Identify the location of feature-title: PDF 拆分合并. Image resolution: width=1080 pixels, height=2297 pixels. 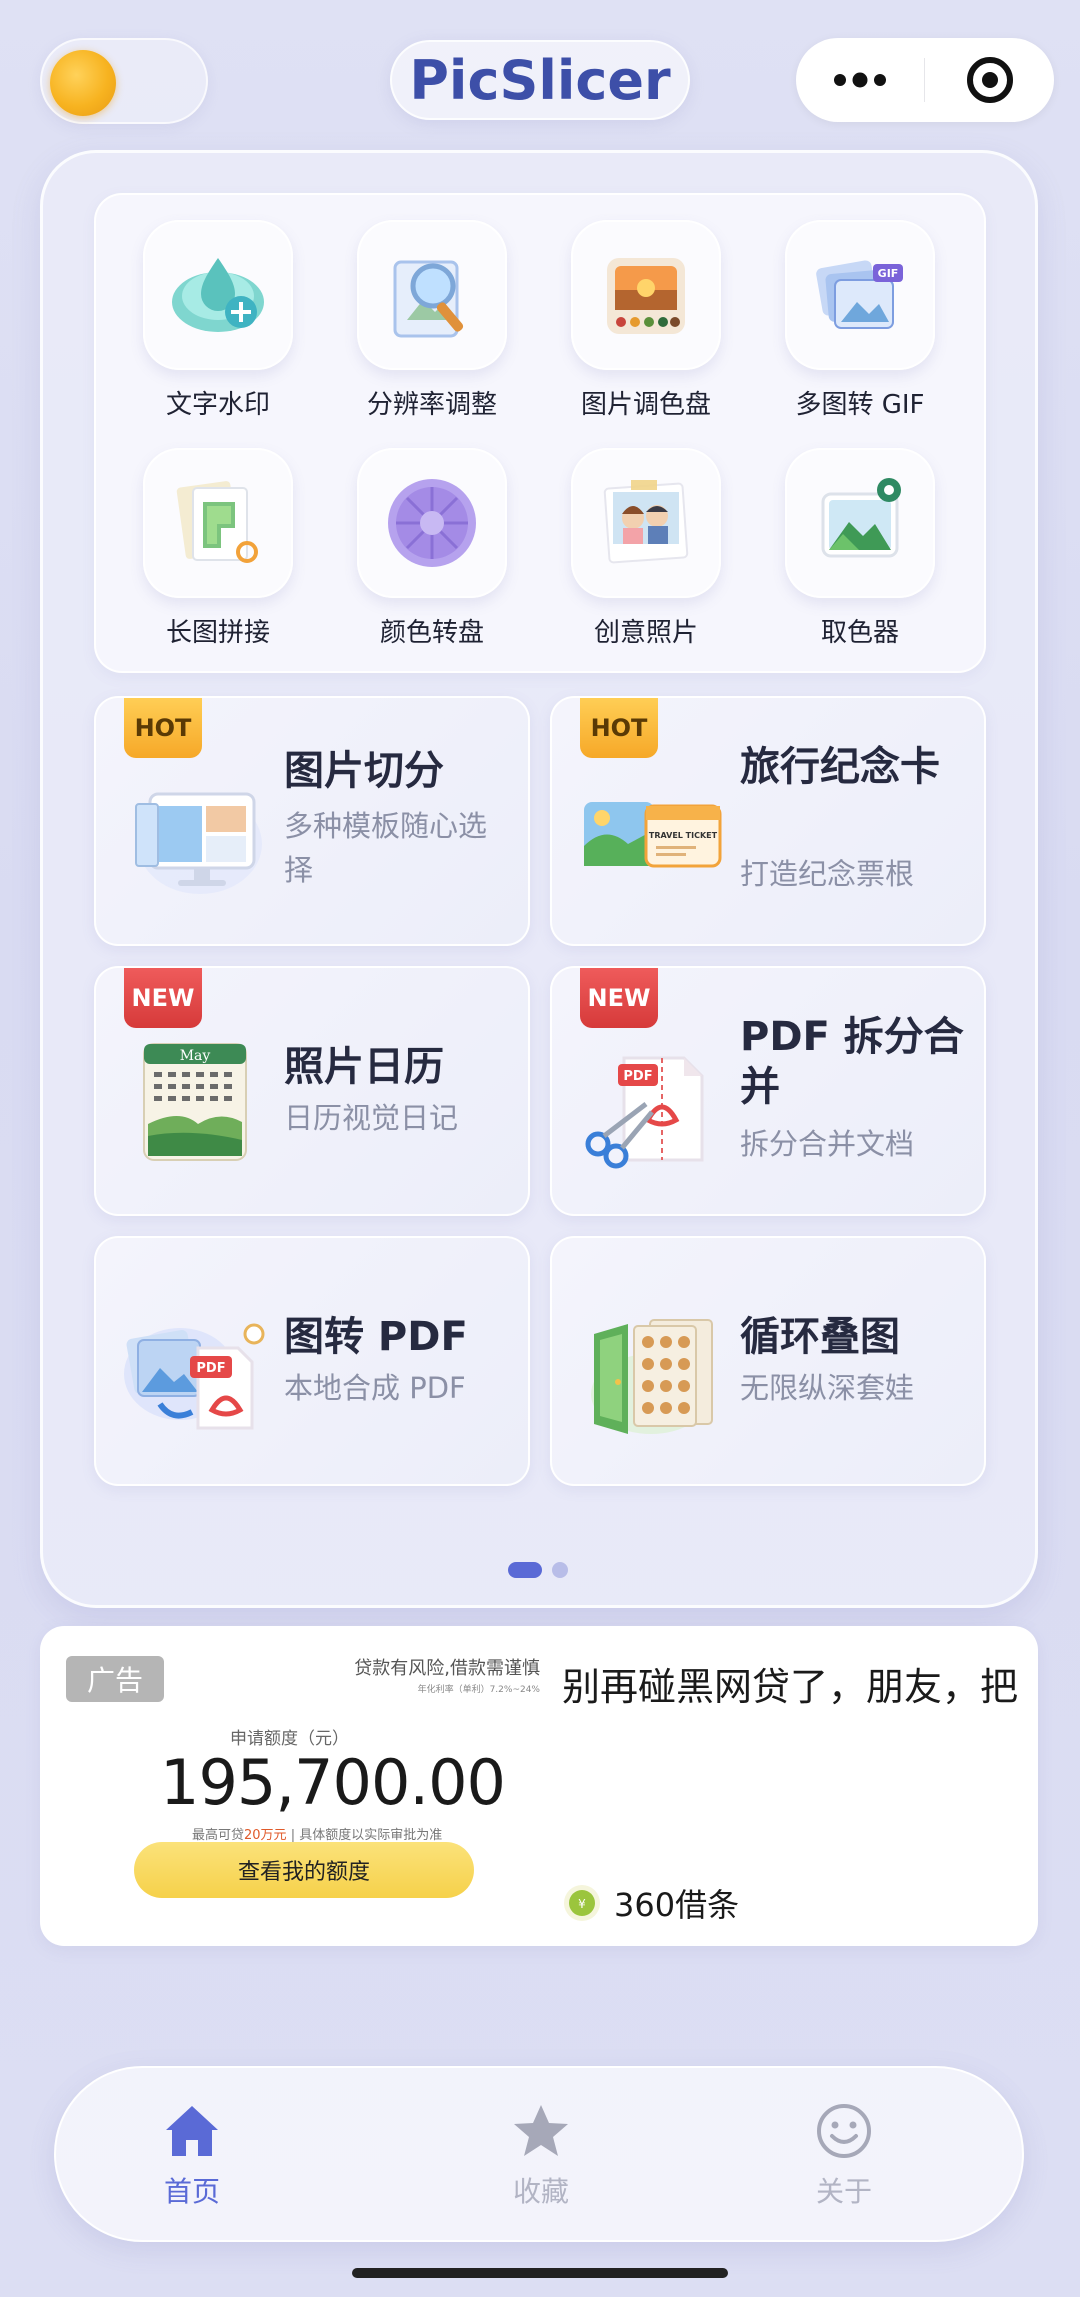
(852, 1062).